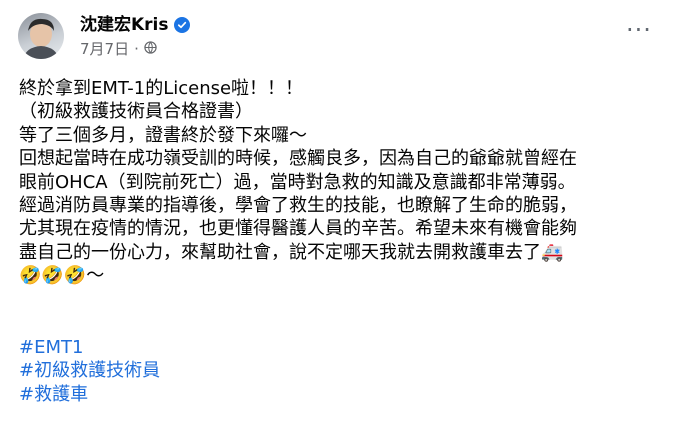 The image size is (683, 424). Describe the element at coordinates (298, 206) in the screenshot. I see `post-line: 經過消防員專業的指導後，學會了救生的技能，也瞭解了生命的脆弱，` at that location.